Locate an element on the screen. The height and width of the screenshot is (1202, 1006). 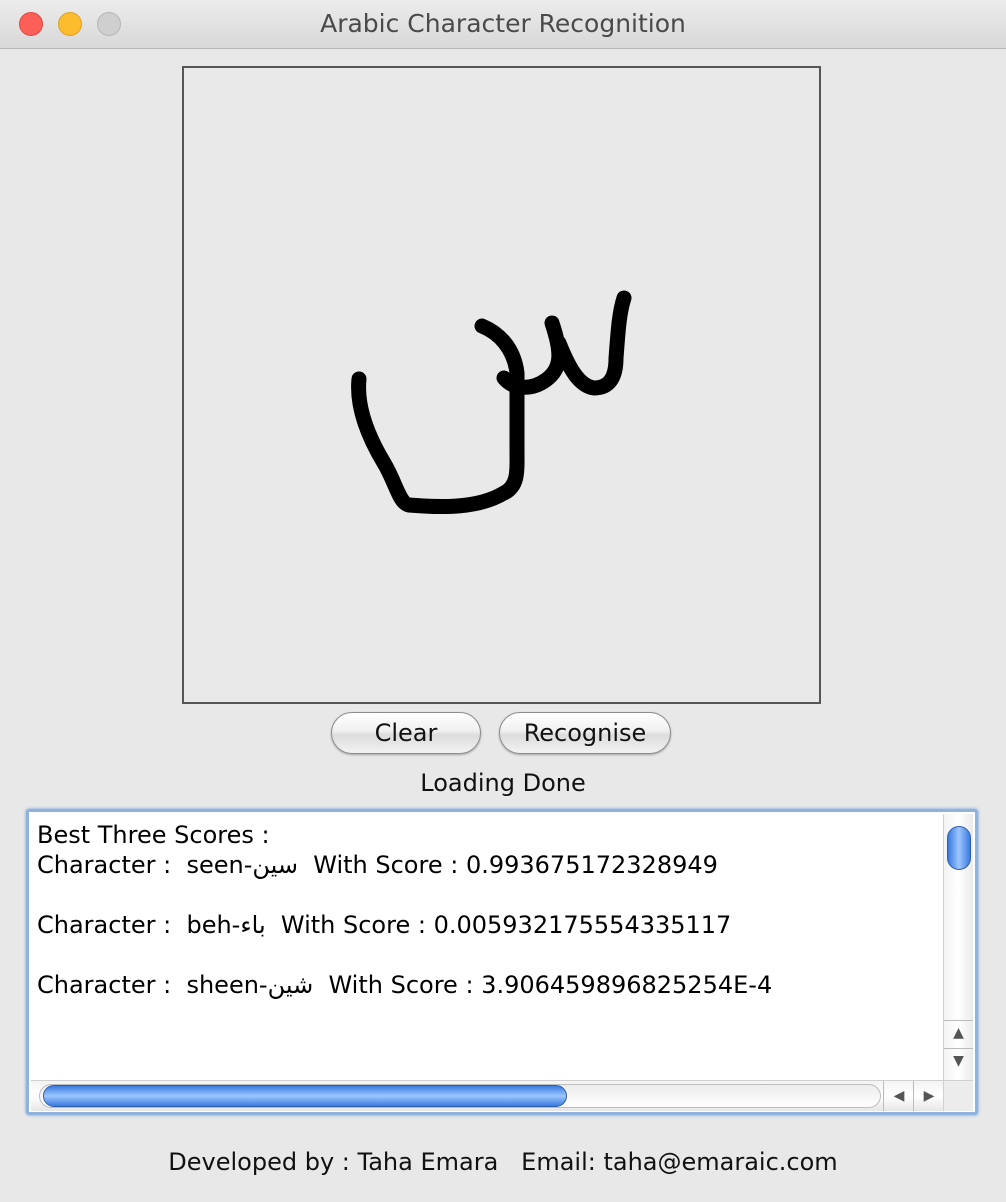
vertical-scroll-thumb is located at coordinates (959, 848).